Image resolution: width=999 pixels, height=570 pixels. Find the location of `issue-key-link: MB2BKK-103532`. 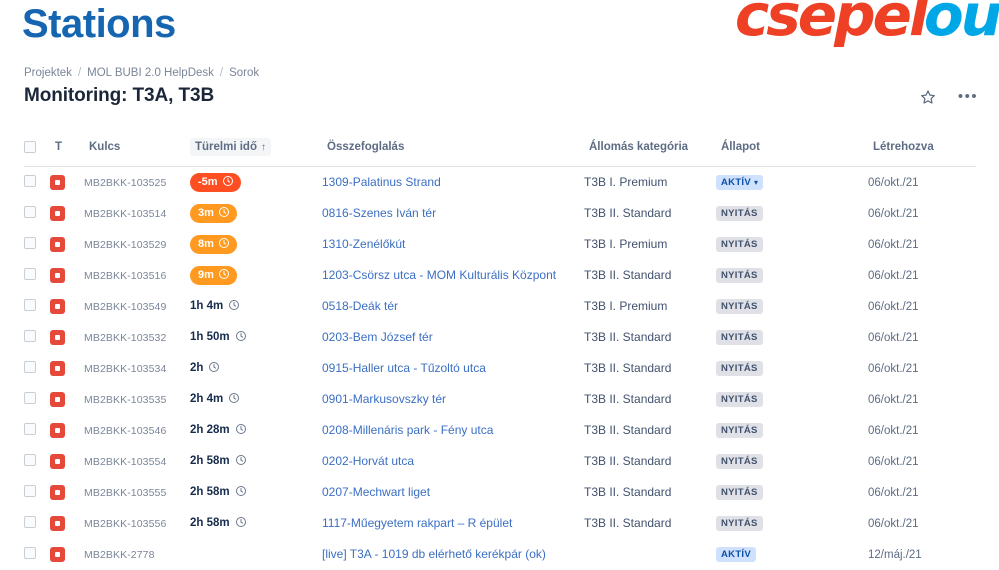

issue-key-link: MB2BKK-103532 is located at coordinates (125, 338).